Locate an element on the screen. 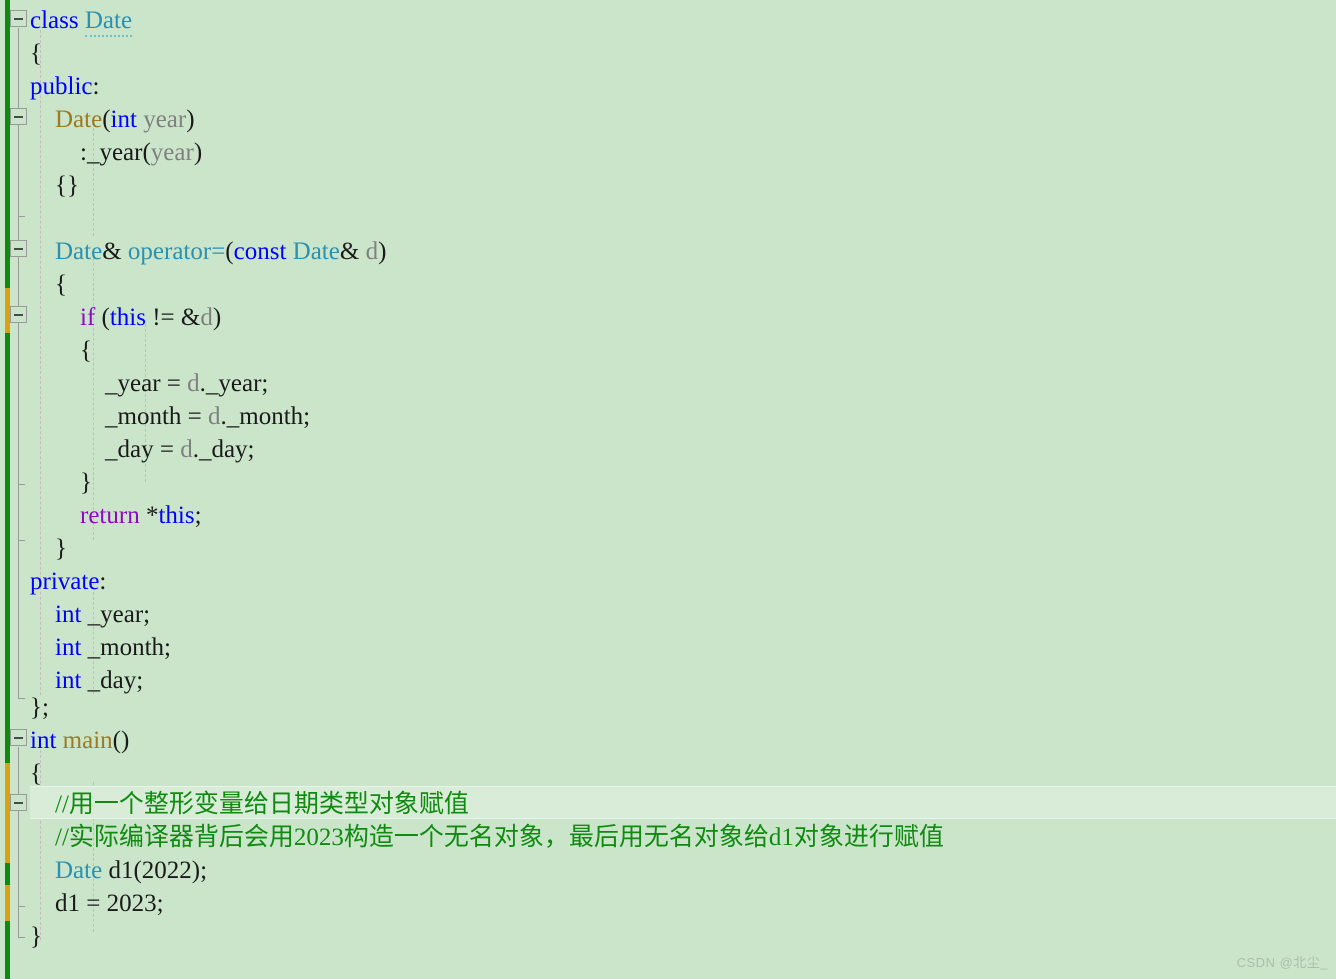  code-line: //实际编译器背后会用2023构造一个无名对象，最后用无名对象给d1对象进行赋值 is located at coordinates (487, 837).